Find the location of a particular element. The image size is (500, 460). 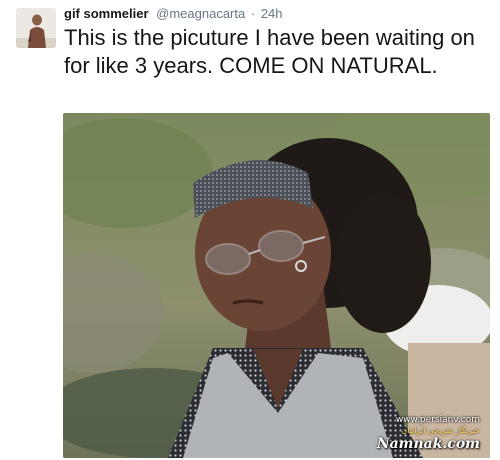

tweet-header: gif sommelier @meagnacarta · 24h is located at coordinates (173, 14).